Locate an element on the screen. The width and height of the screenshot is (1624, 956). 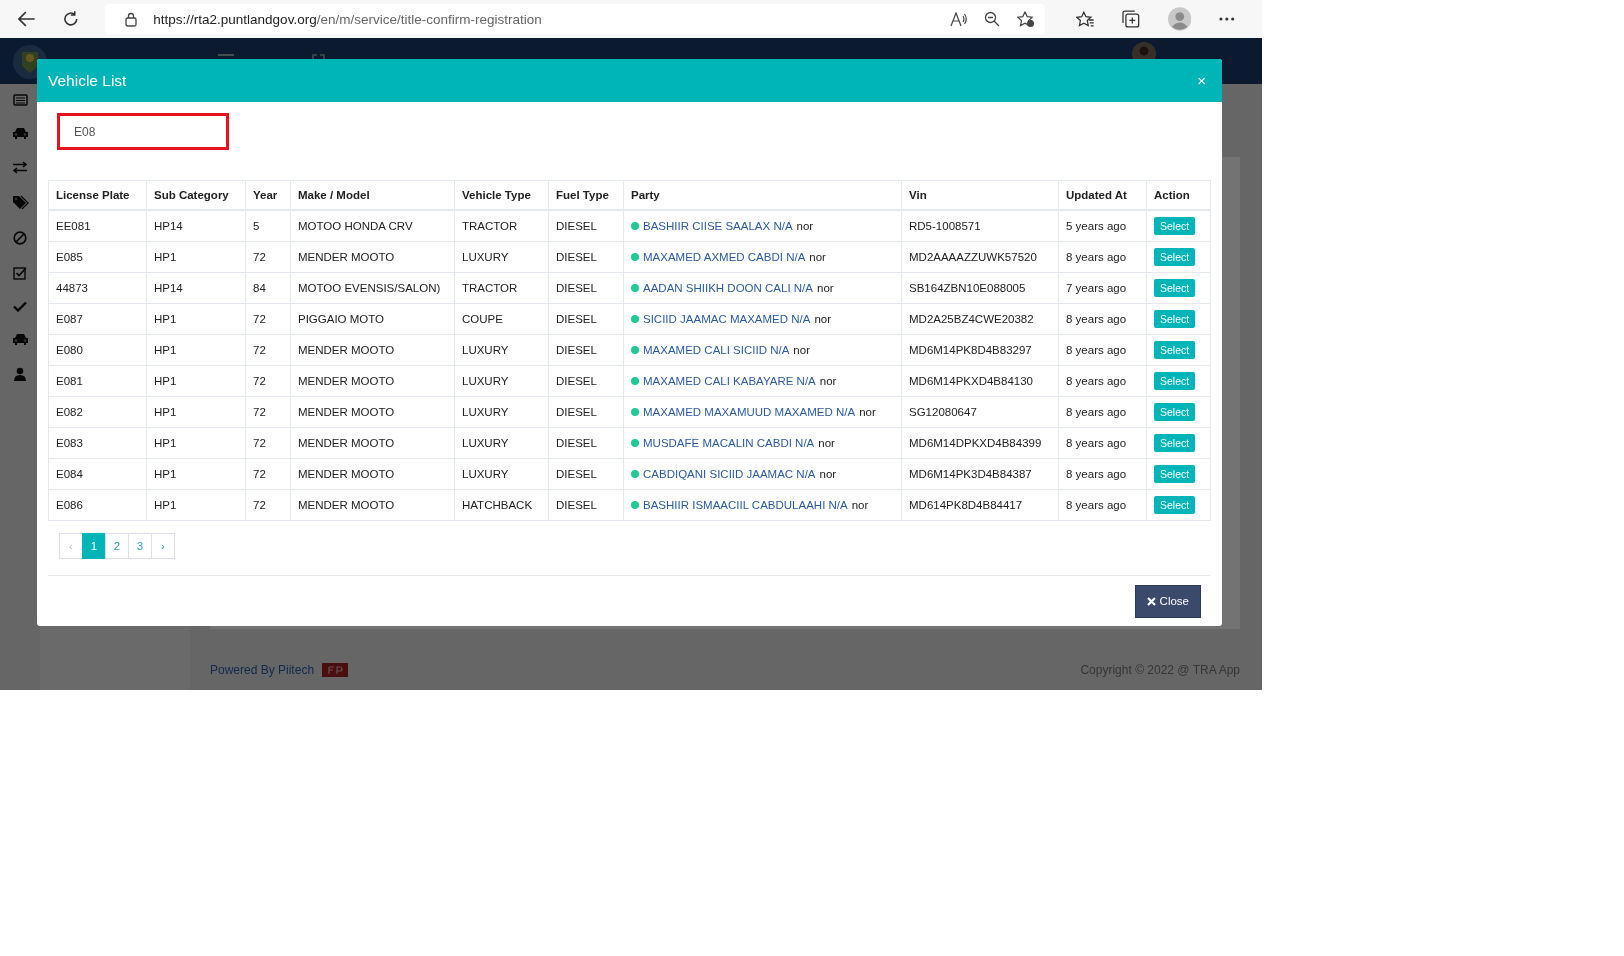
party-link: CABDIQANI SICIID JAAMAC N/A is located at coordinates (729, 474).